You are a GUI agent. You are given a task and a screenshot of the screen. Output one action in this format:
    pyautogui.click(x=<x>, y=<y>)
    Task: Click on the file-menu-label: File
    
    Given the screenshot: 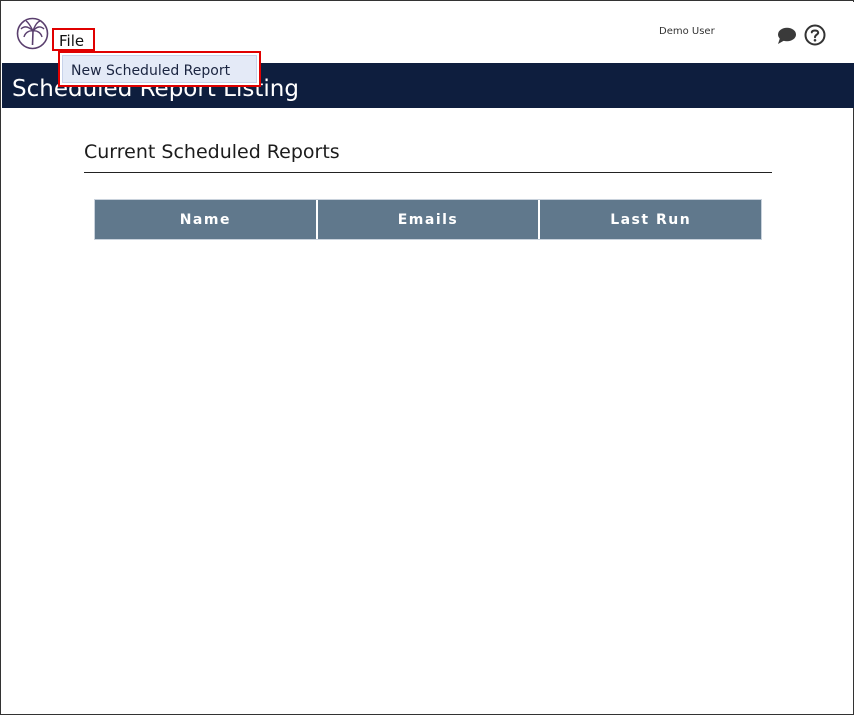 What is the action you would take?
    pyautogui.click(x=72, y=41)
    